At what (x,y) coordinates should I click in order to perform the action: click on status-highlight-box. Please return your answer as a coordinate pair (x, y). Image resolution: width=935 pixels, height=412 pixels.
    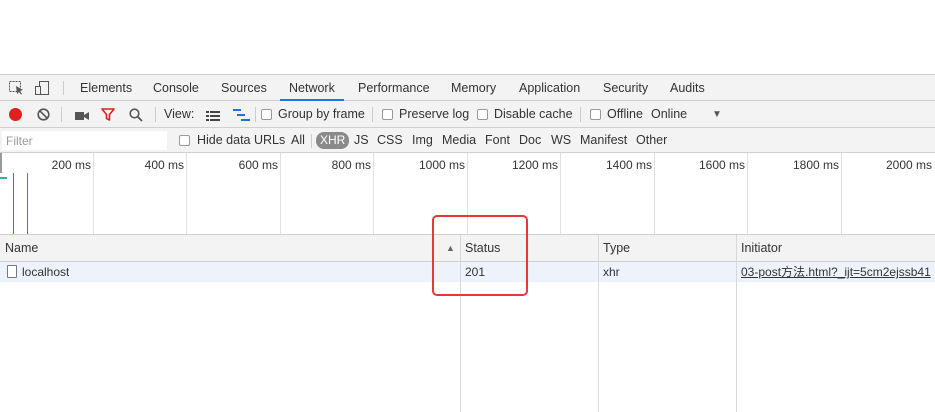
    Looking at the image, I should click on (480, 255).